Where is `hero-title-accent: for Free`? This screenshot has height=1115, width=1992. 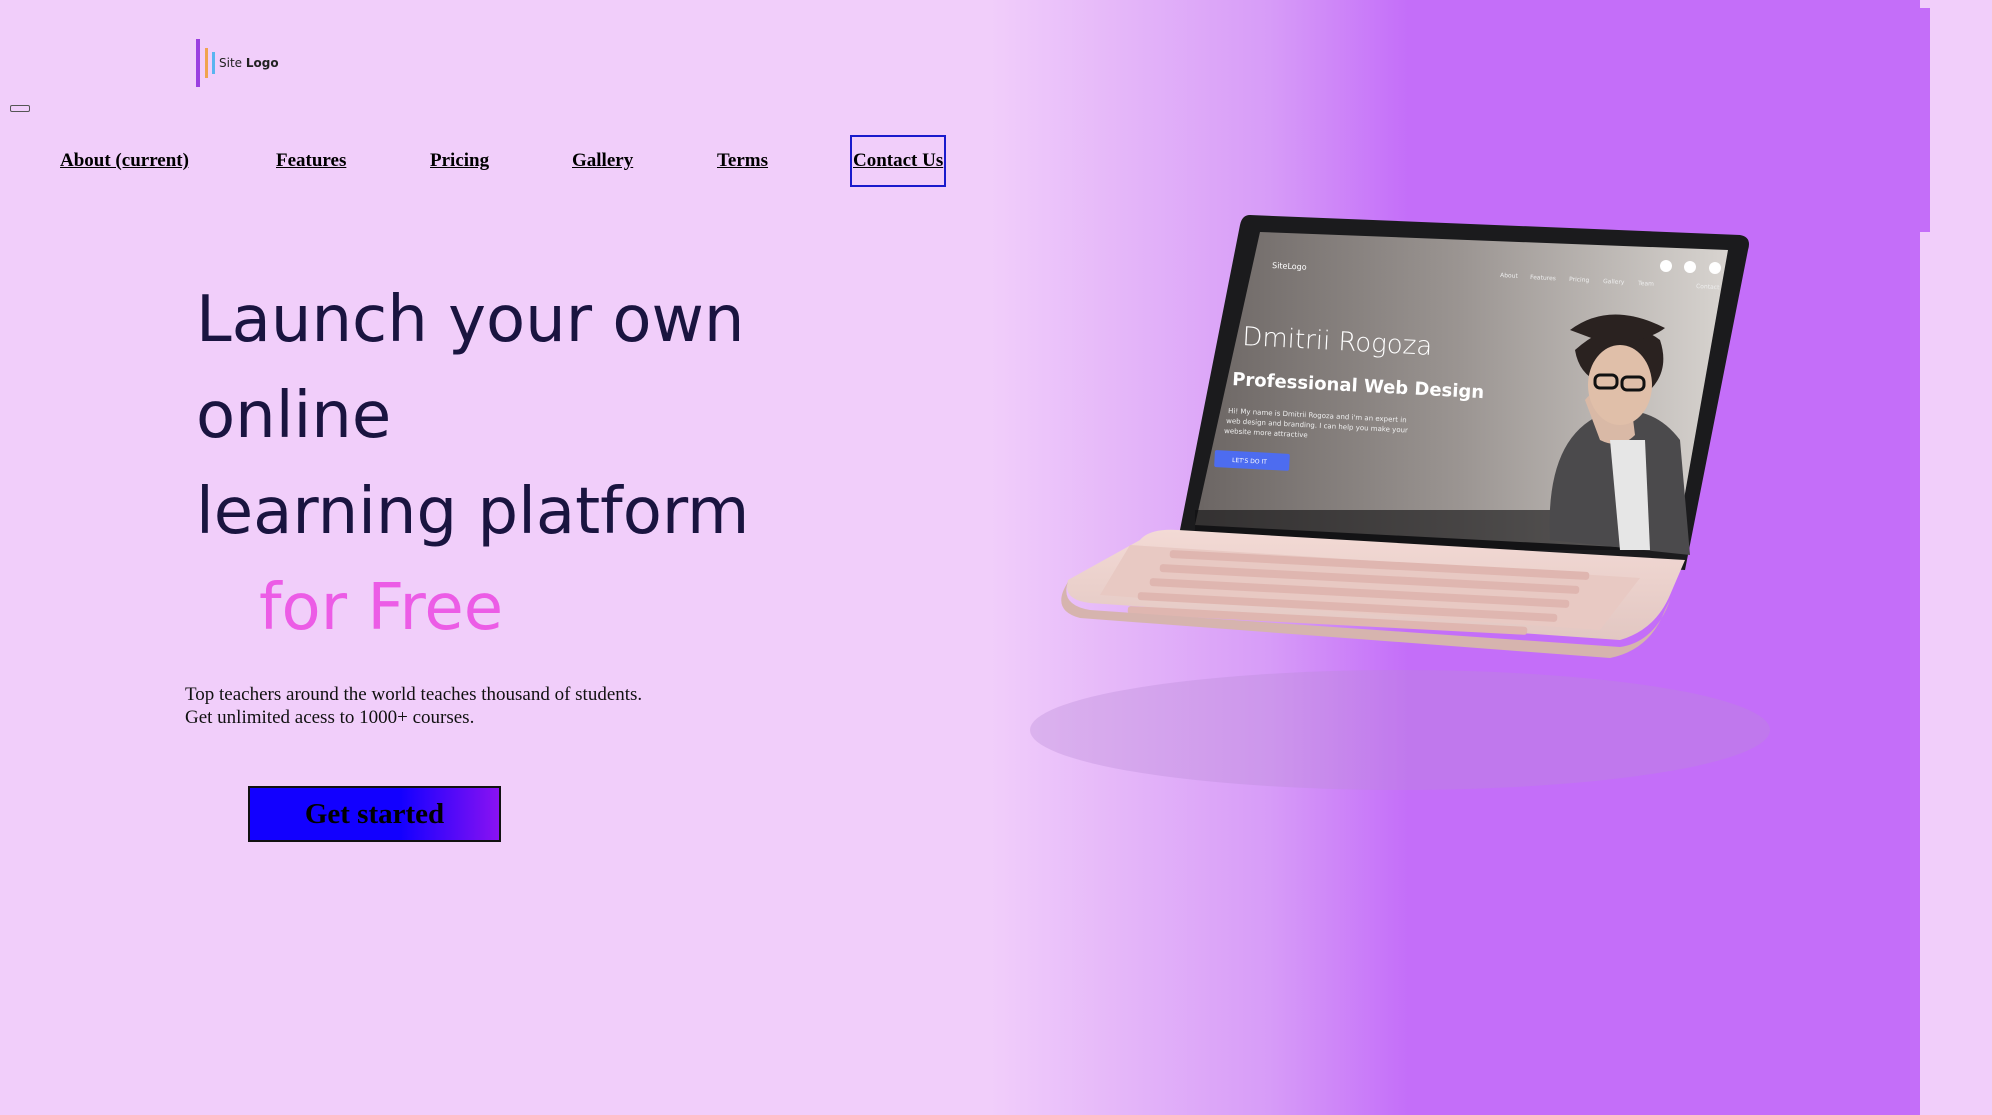 hero-title-accent: for Free is located at coordinates (381, 608).